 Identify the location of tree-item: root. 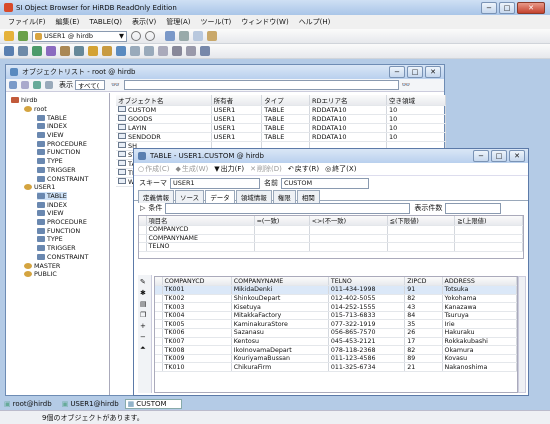
(35, 109).